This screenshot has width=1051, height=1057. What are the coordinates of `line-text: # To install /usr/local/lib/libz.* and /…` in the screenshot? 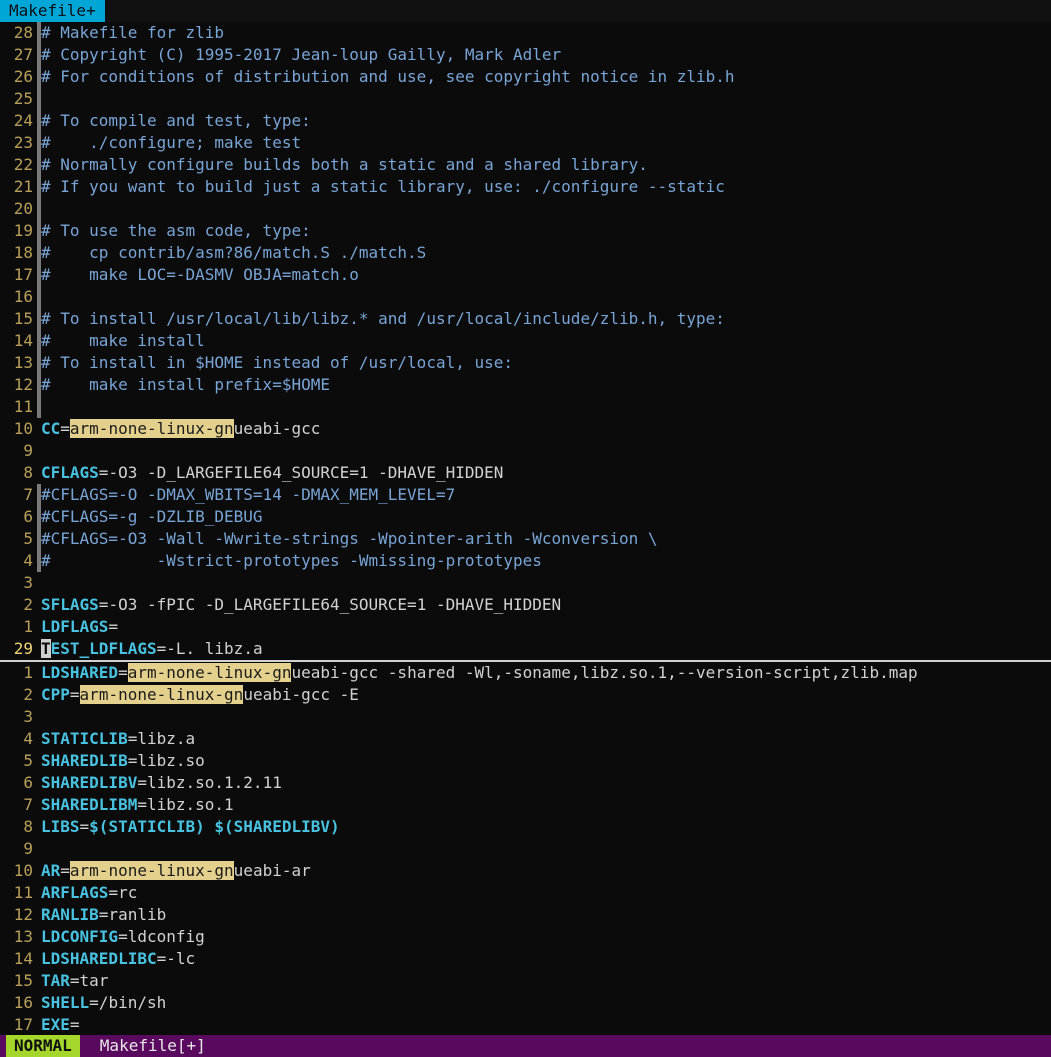 It's located at (546, 319).